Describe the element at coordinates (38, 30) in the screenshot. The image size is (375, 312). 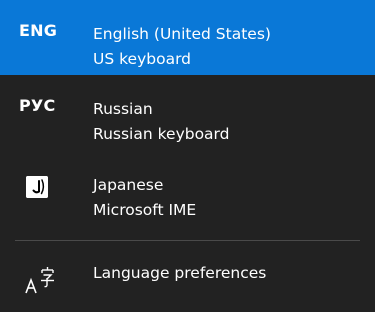
I see `language-code-label: ENG` at that location.